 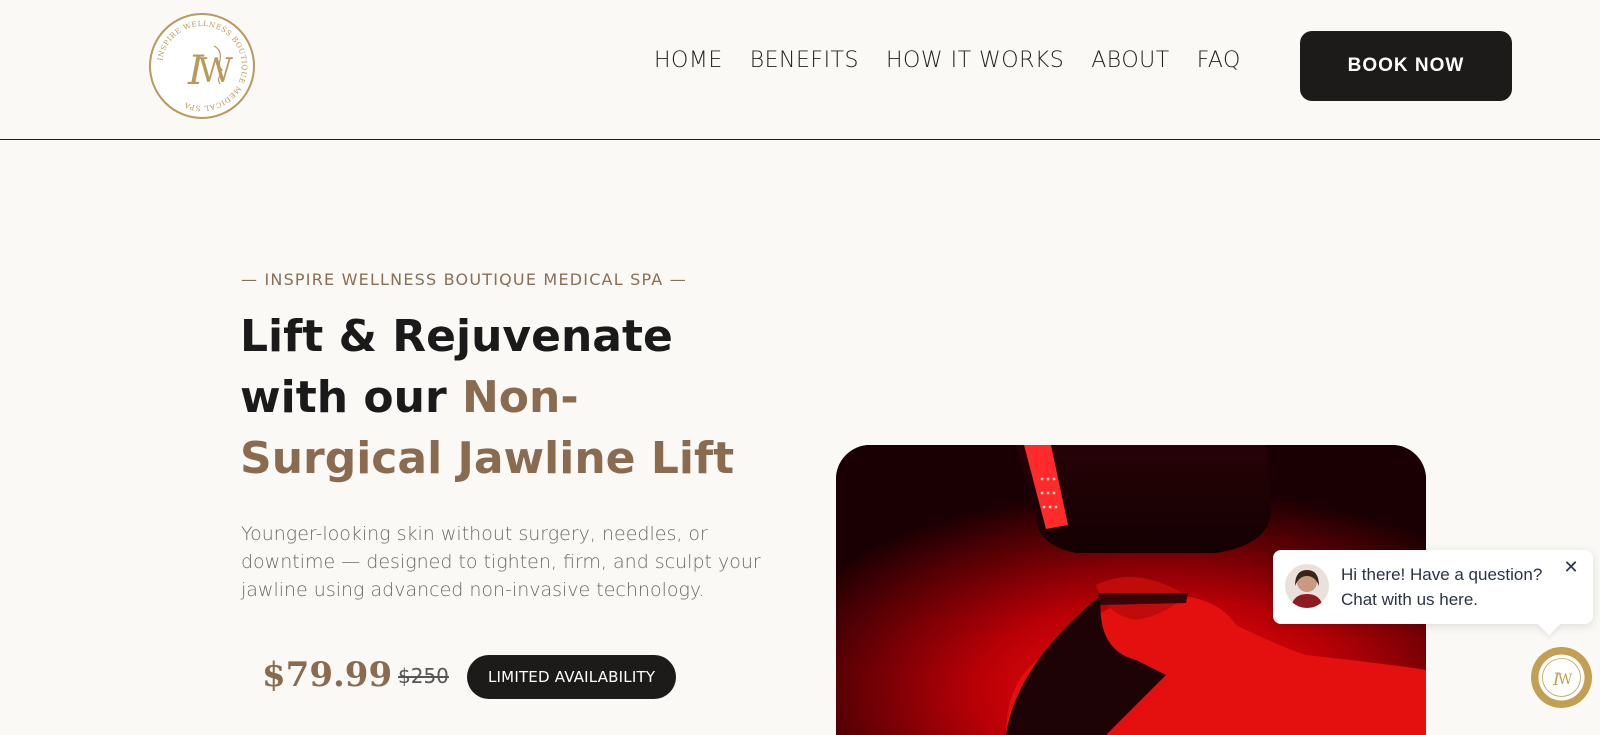 What do you see at coordinates (1571, 568) in the screenshot?
I see `close-icon: ✕` at bounding box center [1571, 568].